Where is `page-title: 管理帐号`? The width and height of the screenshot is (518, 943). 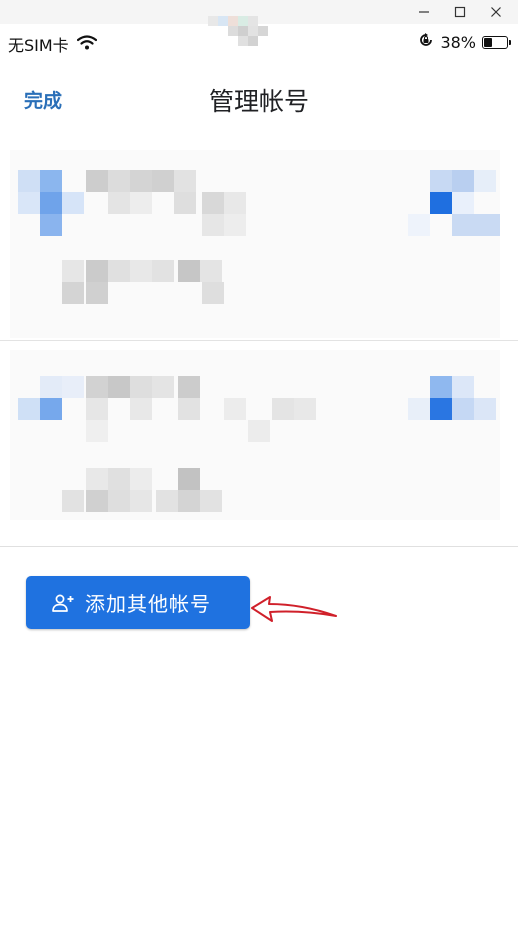
page-title: 管理帐号 is located at coordinates (258, 101).